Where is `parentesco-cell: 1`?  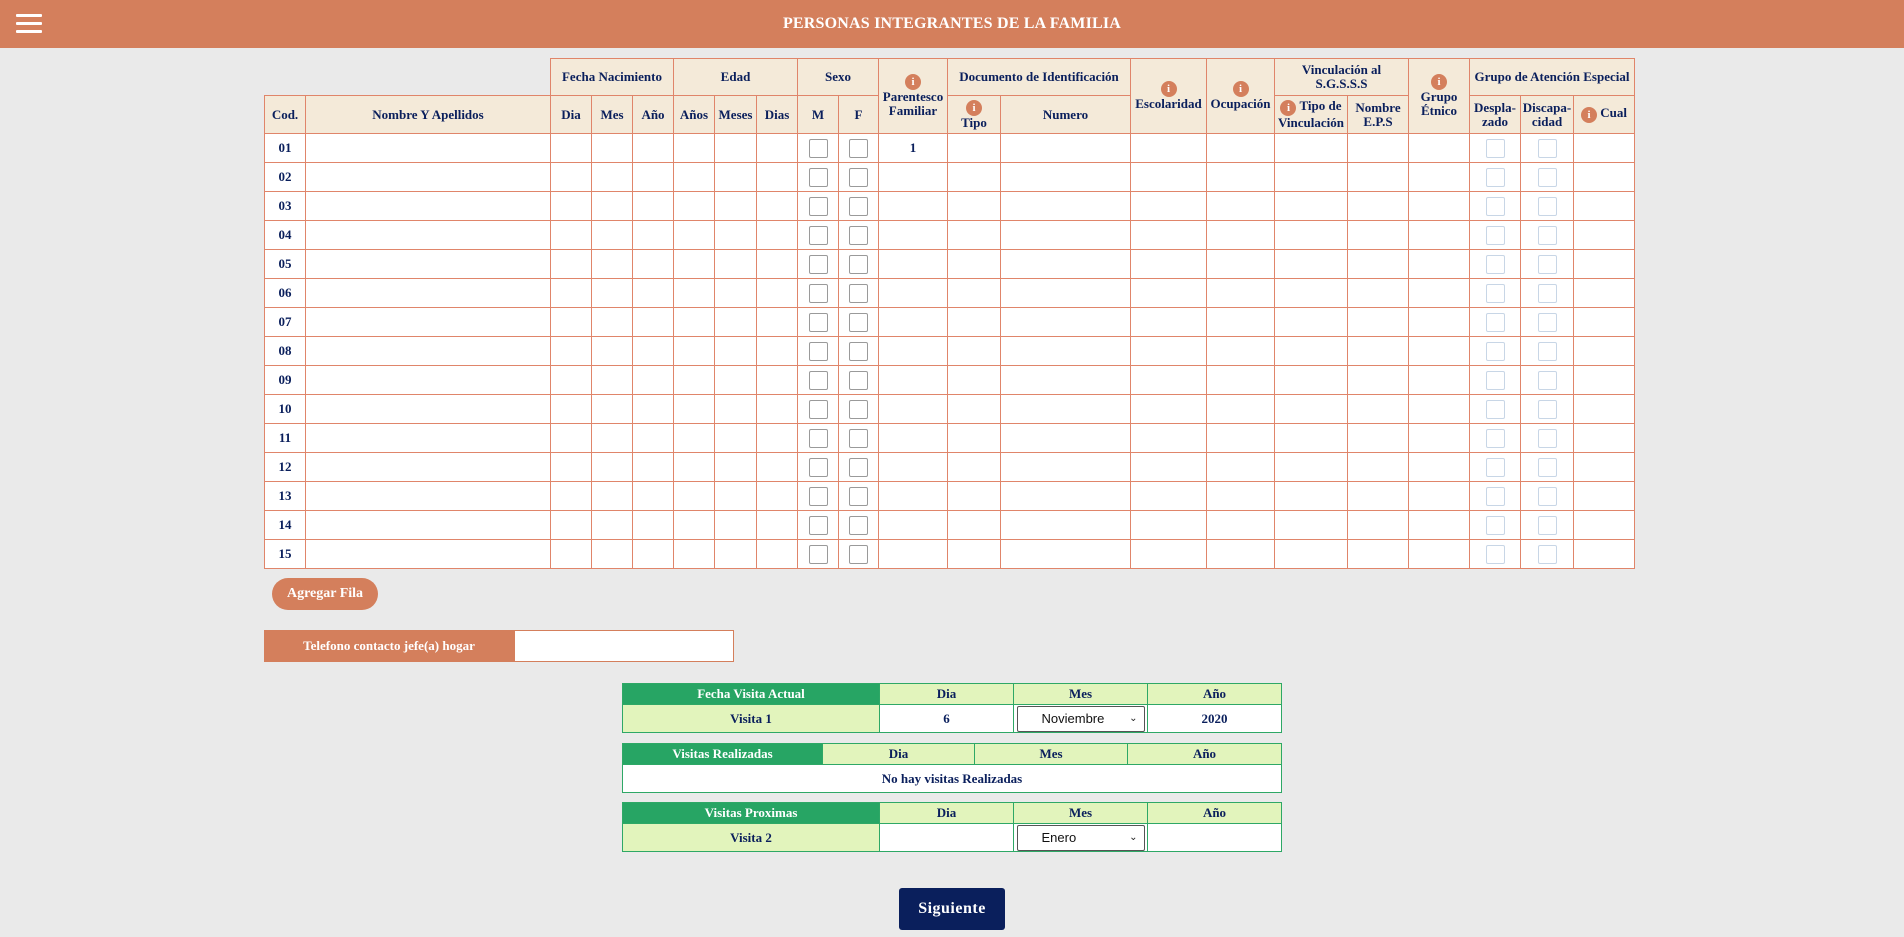 parentesco-cell: 1 is located at coordinates (913, 148).